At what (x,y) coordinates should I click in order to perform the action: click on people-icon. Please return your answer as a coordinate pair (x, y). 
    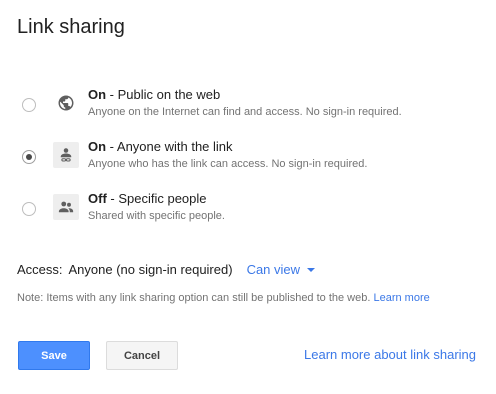
    Looking at the image, I should click on (66, 207).